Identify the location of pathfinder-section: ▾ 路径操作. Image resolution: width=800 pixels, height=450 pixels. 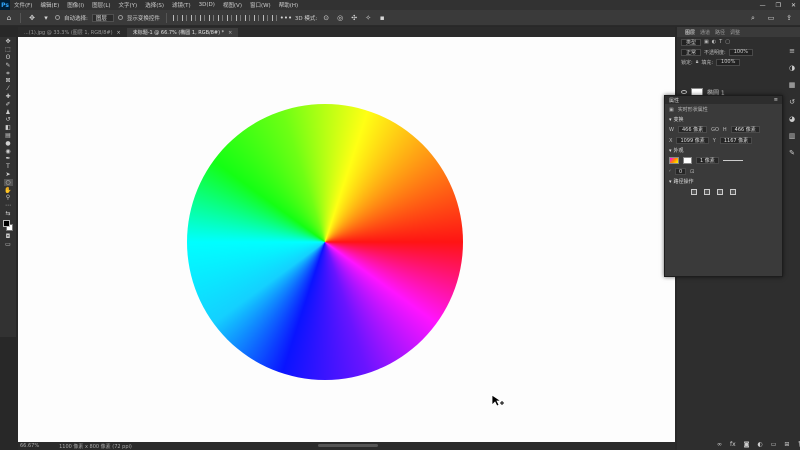
(723, 181).